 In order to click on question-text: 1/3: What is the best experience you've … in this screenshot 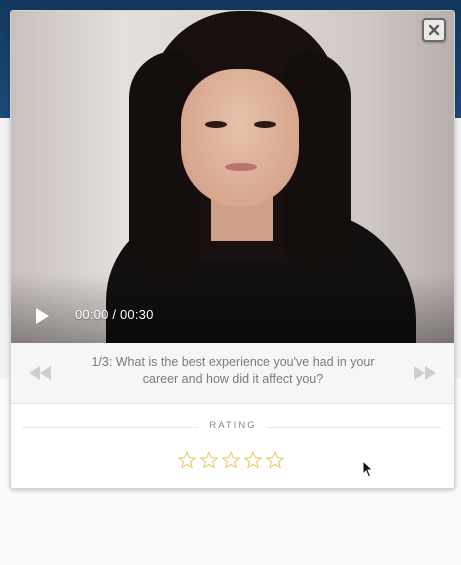, I will do `click(233, 370)`.